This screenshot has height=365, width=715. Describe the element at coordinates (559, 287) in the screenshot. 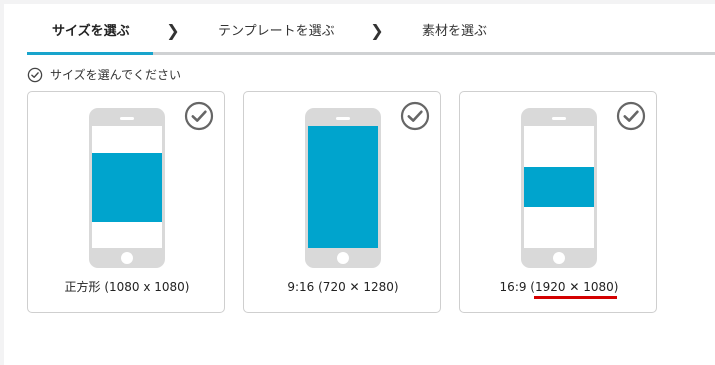

I see `size-label: 16:9 (1920 ✕ 1080)` at that location.